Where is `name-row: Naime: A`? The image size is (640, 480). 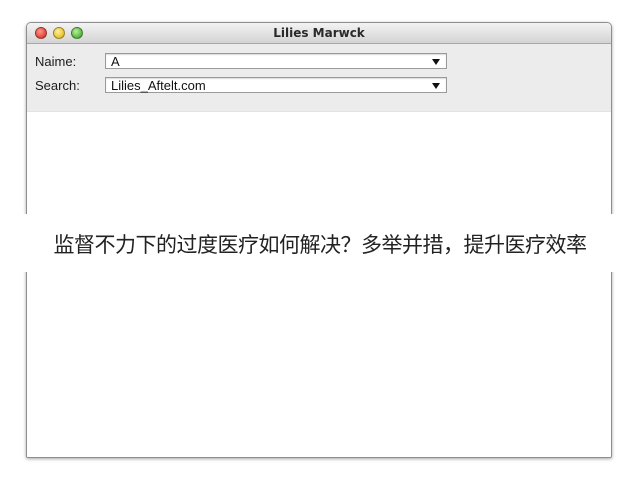 name-row: Naime: A is located at coordinates (319, 62).